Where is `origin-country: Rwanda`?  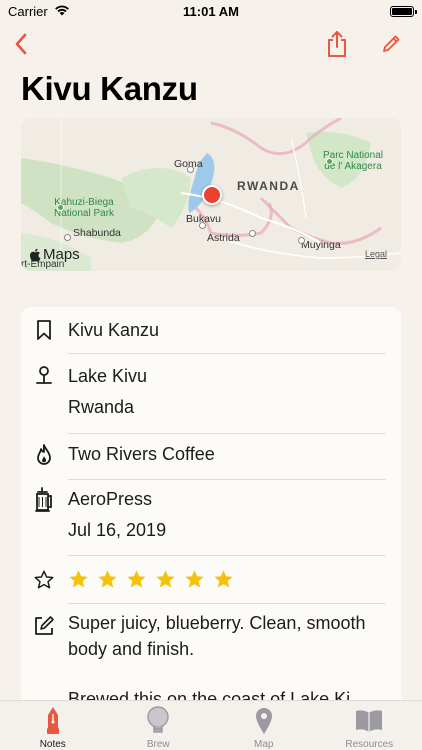 origin-country: Rwanda is located at coordinates (101, 407).